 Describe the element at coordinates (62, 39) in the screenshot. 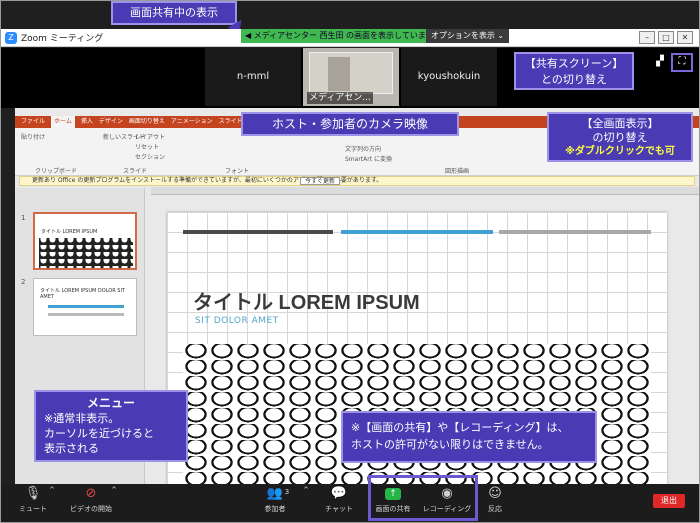

I see `window-title: Zoom ミーティング` at that location.